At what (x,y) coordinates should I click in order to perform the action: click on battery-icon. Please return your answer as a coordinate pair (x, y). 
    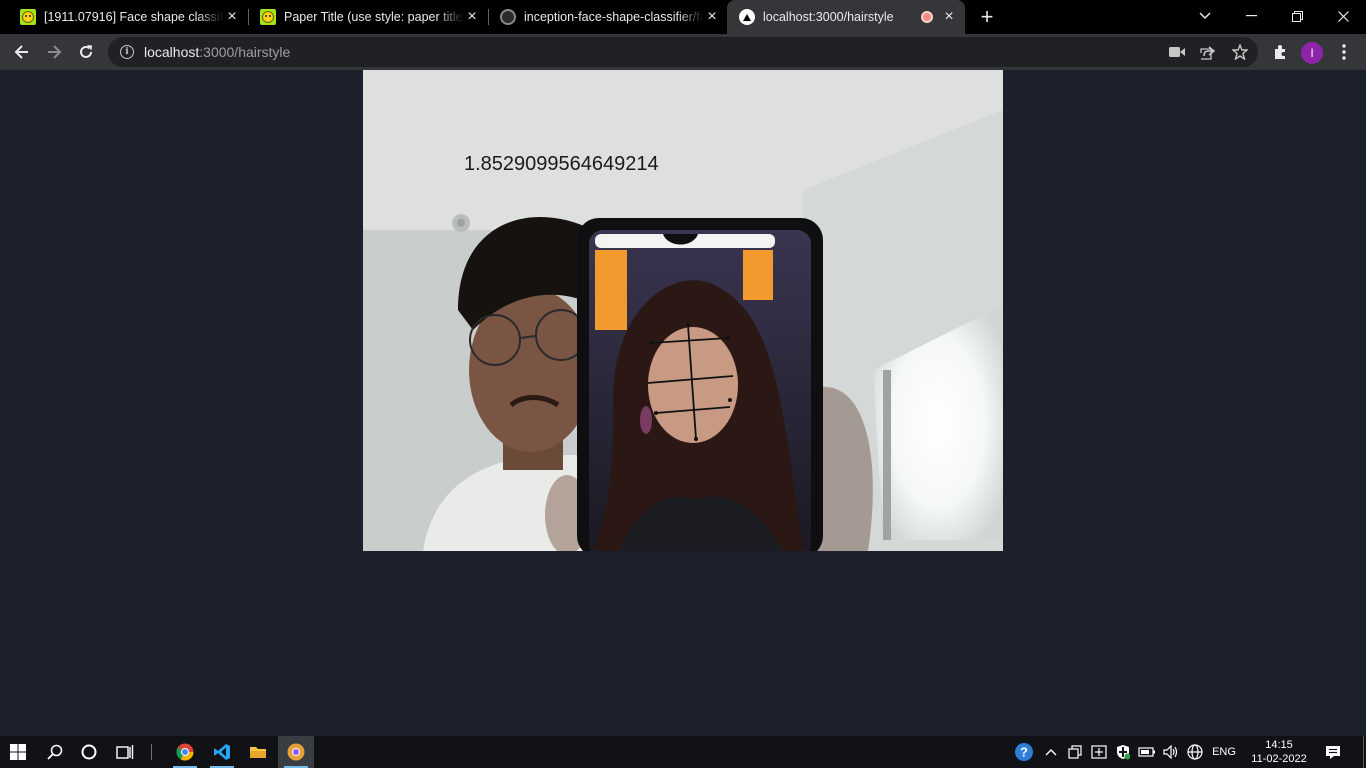
    Looking at the image, I should click on (1147, 752).